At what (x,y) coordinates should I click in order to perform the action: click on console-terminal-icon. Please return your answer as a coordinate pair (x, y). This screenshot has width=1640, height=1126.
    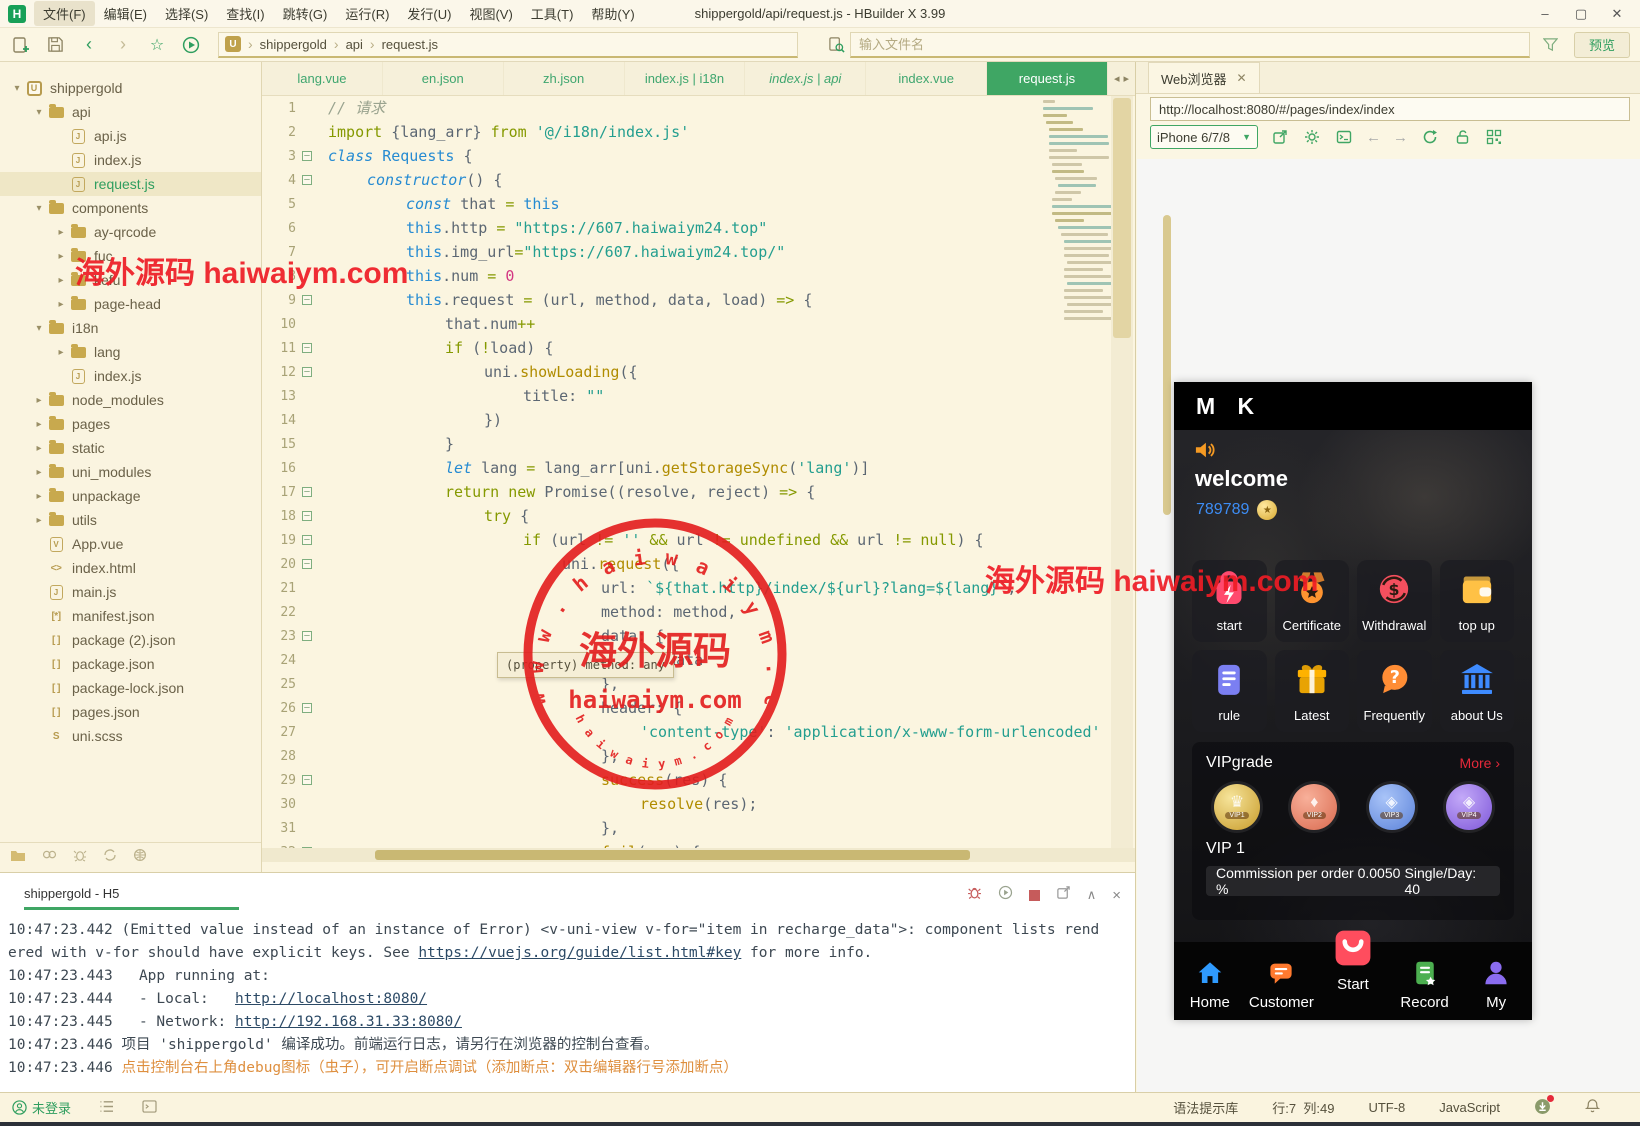
    Looking at the image, I should click on (1344, 137).